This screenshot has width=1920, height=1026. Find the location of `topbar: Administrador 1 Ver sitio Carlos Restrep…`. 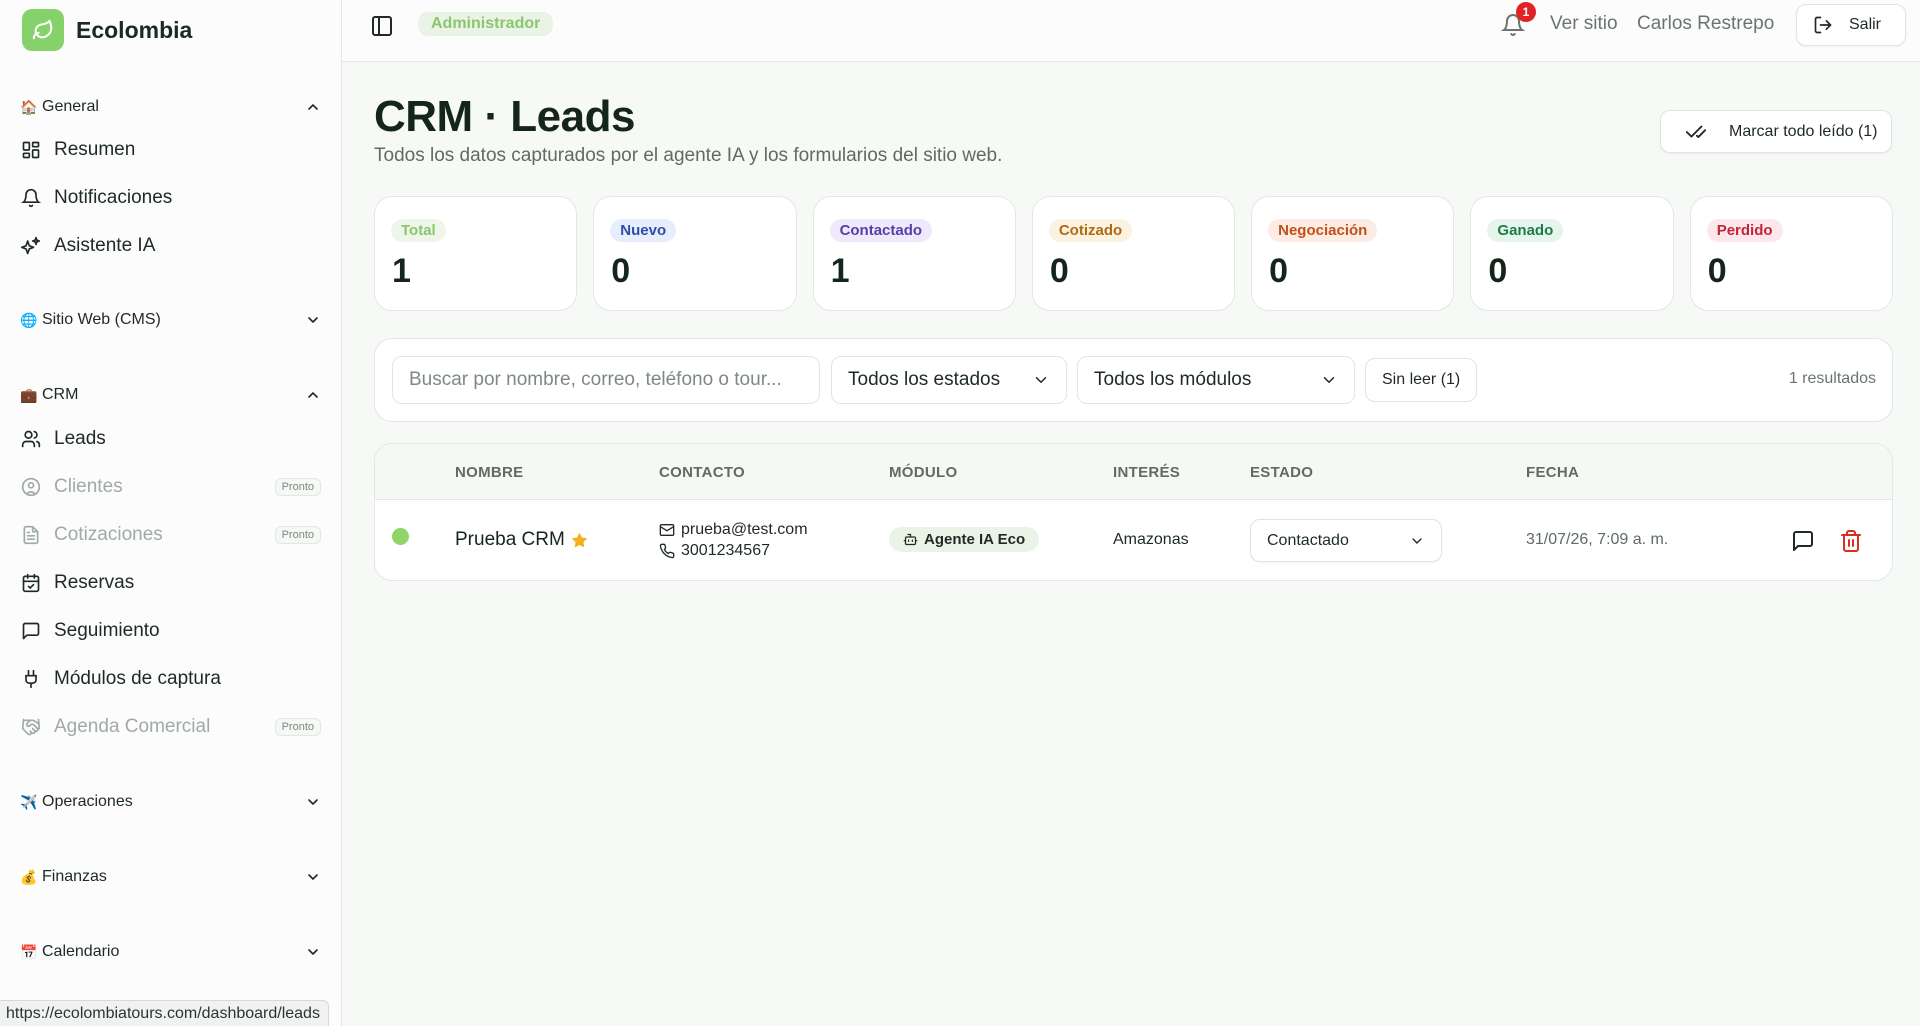

topbar: Administrador 1 Ver sitio Carlos Restrep… is located at coordinates (1131, 31).